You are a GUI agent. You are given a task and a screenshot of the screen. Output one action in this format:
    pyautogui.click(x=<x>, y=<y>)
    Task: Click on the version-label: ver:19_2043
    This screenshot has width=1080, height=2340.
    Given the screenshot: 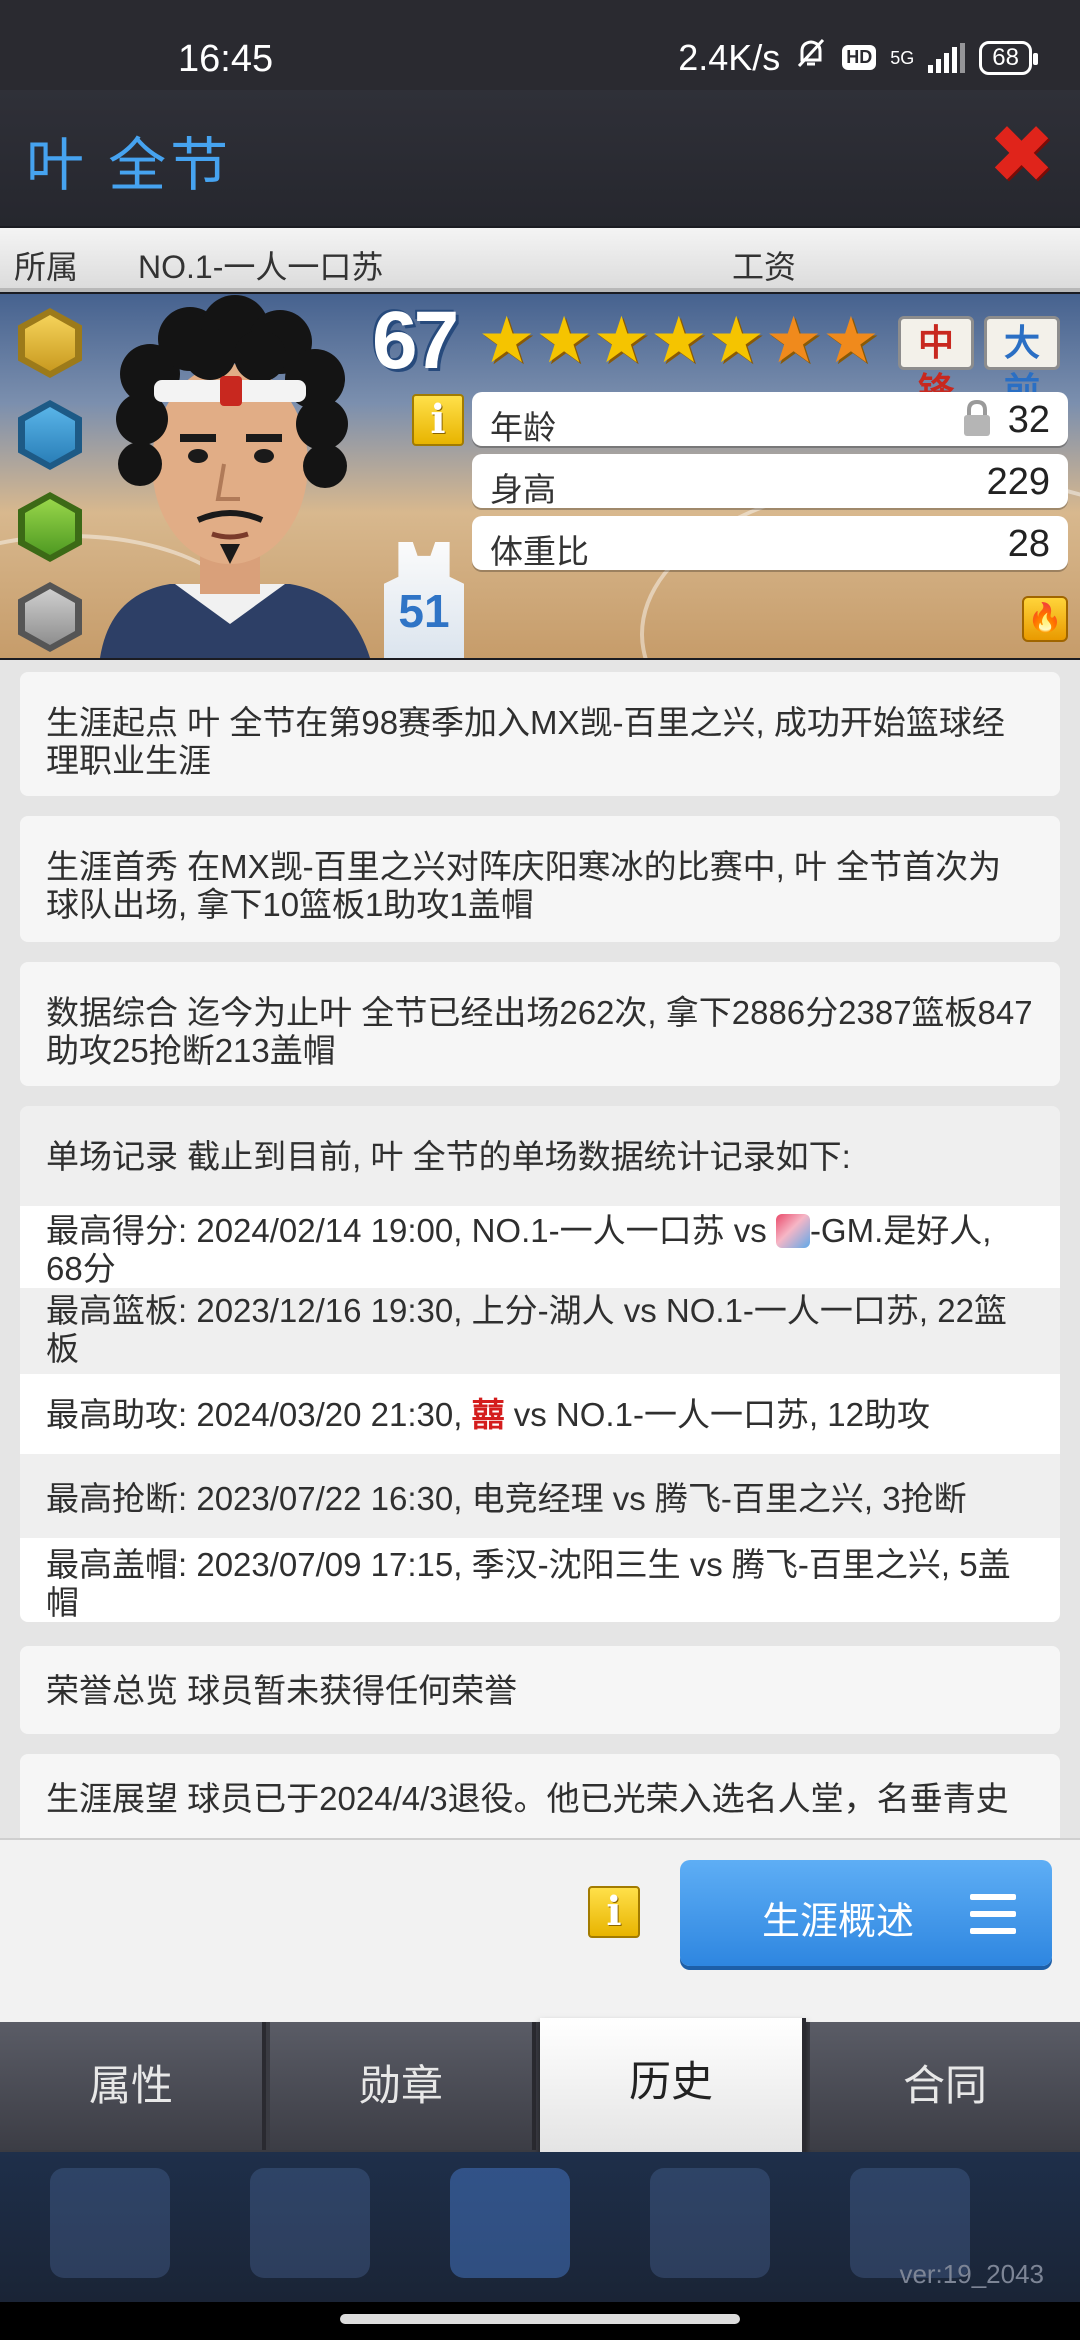 What is the action you would take?
    pyautogui.click(x=971, y=2274)
    